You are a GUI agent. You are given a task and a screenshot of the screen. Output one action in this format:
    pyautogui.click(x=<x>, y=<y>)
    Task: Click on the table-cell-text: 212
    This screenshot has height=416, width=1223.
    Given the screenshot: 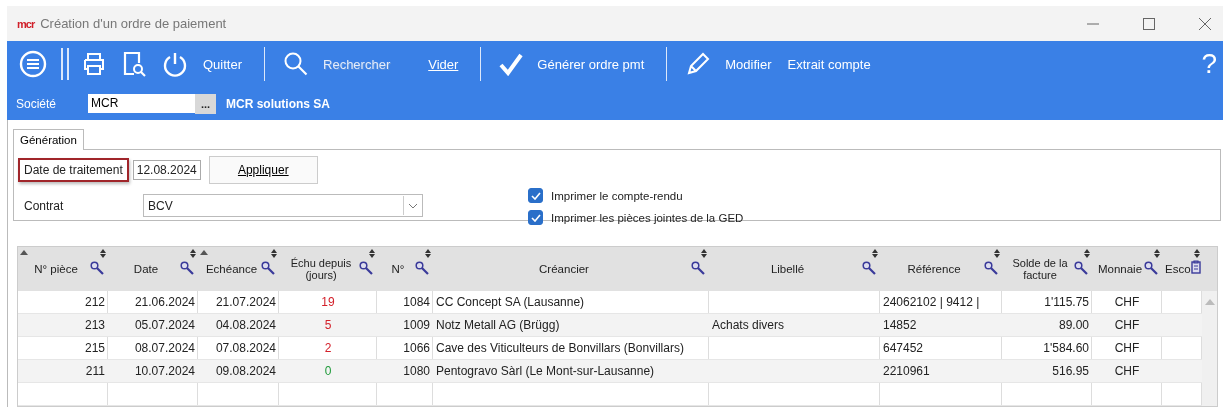 What is the action you would take?
    pyautogui.click(x=94, y=302)
    